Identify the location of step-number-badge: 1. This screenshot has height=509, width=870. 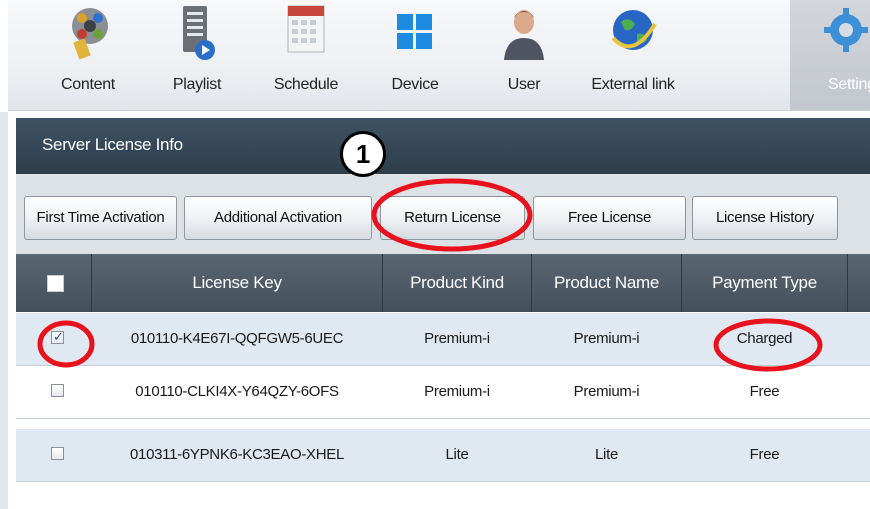
(363, 154).